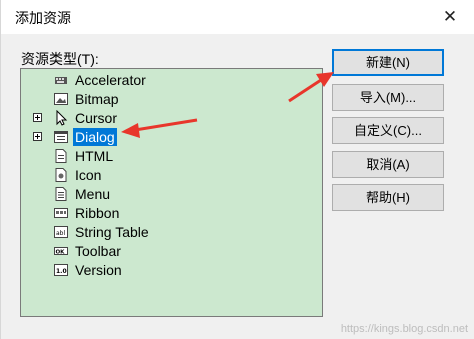 The height and width of the screenshot is (339, 474). Describe the element at coordinates (227, 105) in the screenshot. I see `annotation-arrows` at that location.